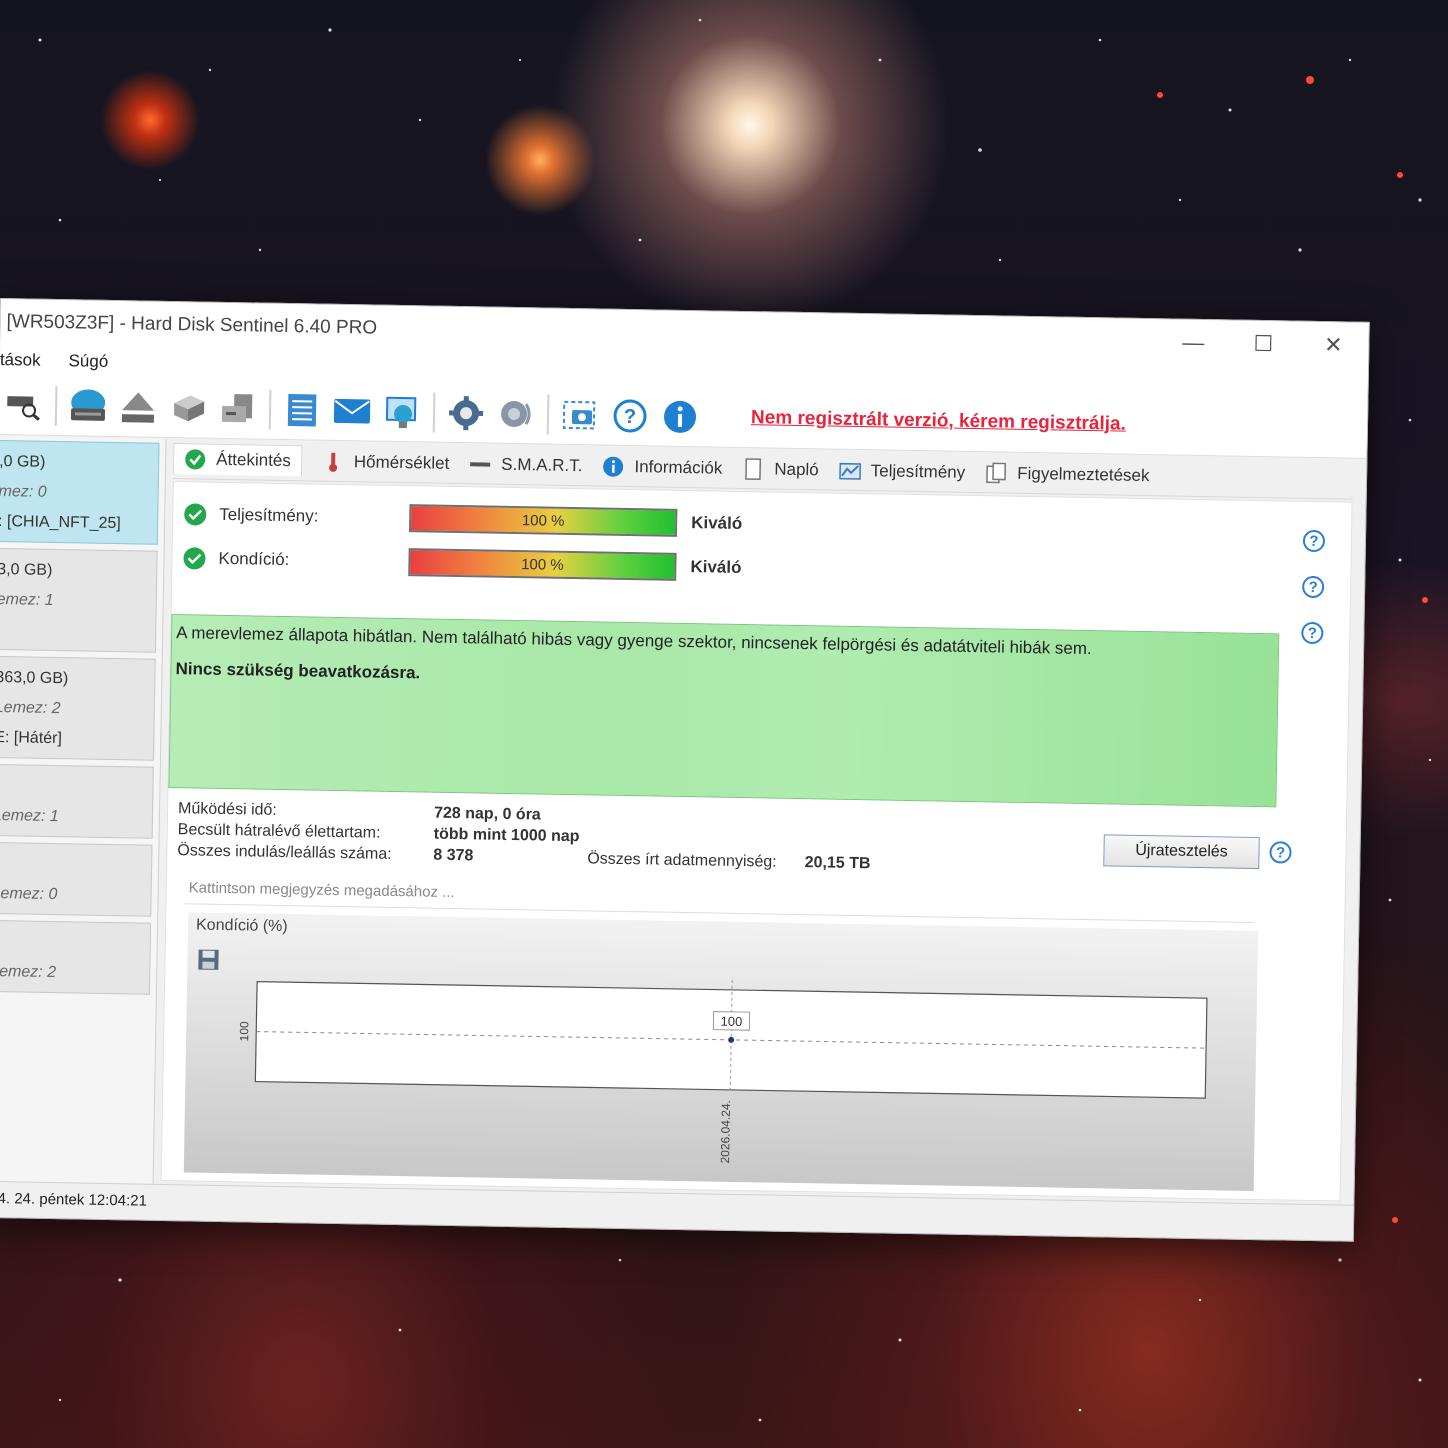 This screenshot has height=1448, width=1448. I want to click on disk-number: Lemez: 1, so click(29, 816).